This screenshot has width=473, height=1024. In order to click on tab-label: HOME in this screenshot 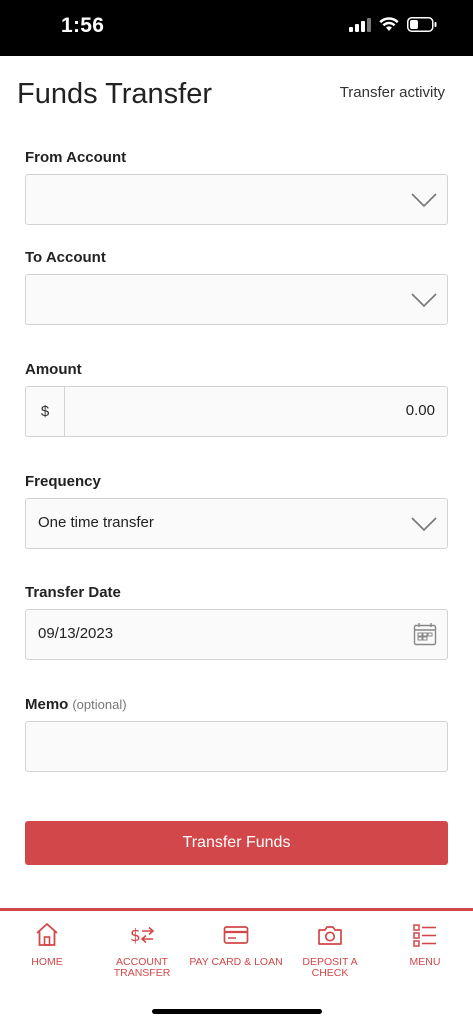, I will do `click(47, 962)`.